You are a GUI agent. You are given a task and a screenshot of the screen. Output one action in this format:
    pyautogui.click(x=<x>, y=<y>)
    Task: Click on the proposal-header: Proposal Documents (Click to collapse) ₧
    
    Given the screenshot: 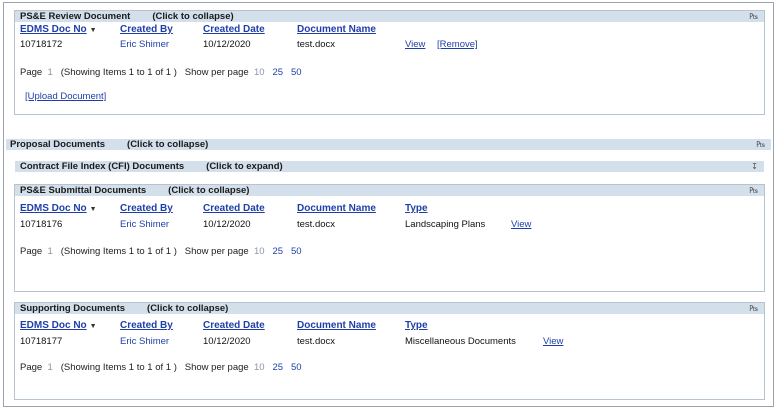 What is the action you would take?
    pyautogui.click(x=388, y=144)
    